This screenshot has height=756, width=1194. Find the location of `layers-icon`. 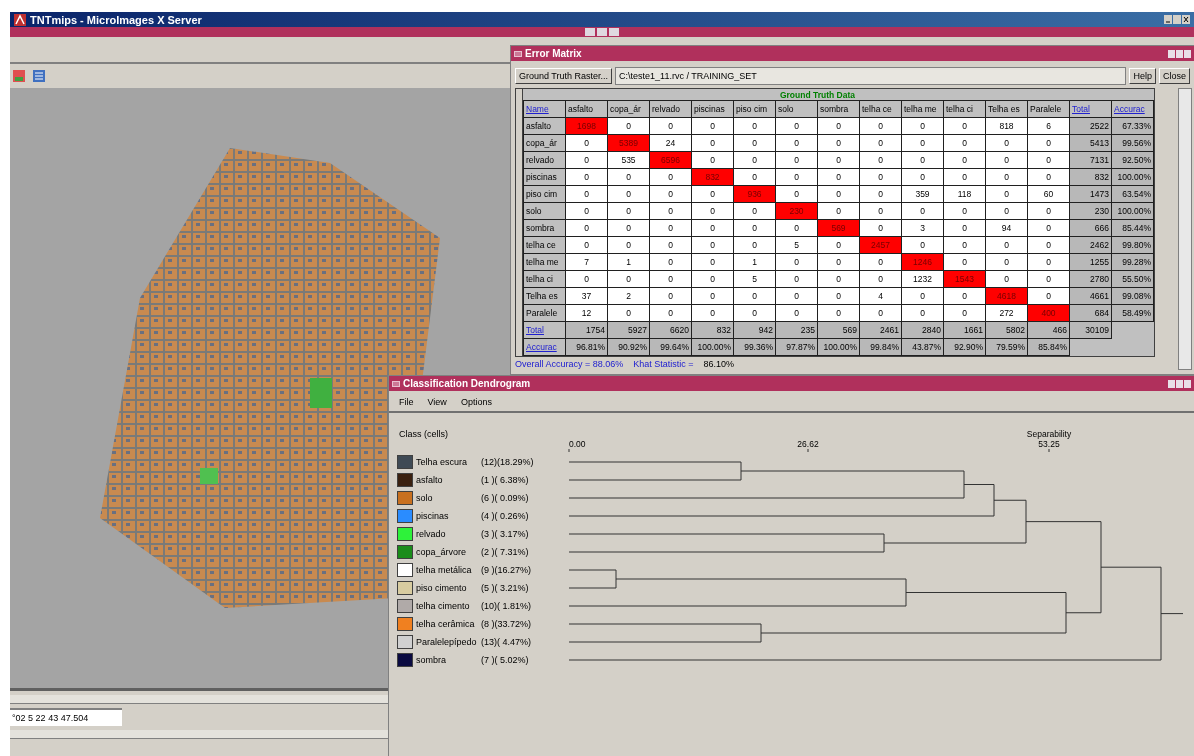

layers-icon is located at coordinates (19, 75).